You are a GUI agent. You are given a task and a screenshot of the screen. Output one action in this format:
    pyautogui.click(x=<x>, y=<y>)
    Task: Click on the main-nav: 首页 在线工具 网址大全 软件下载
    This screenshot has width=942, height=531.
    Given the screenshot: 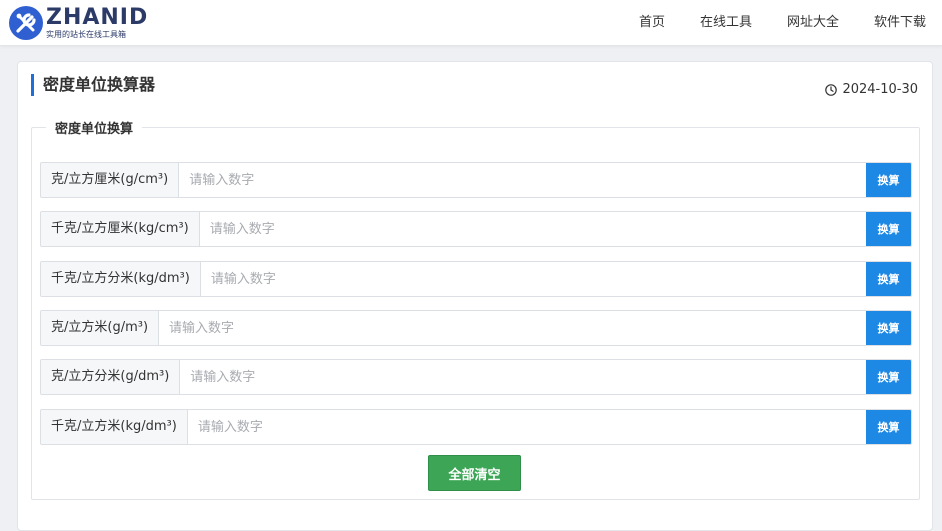 What is the action you would take?
    pyautogui.click(x=765, y=23)
    